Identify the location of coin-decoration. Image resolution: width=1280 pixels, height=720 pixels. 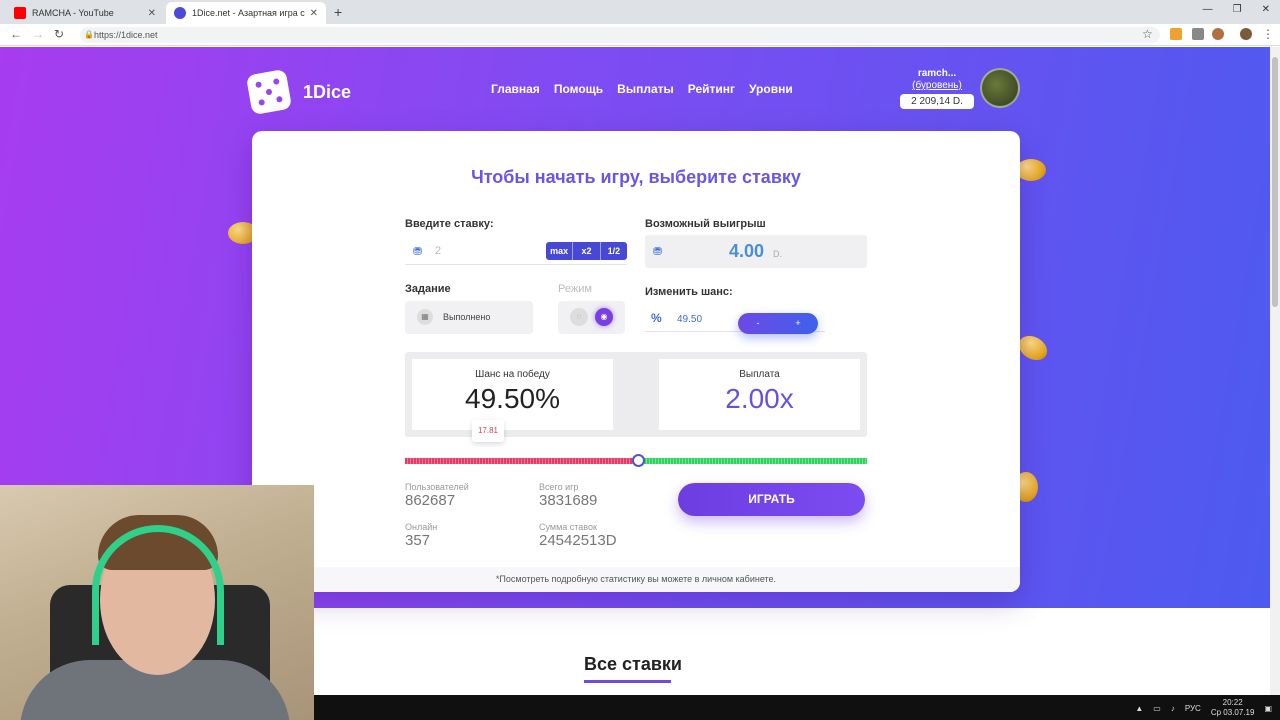
(1031, 170).